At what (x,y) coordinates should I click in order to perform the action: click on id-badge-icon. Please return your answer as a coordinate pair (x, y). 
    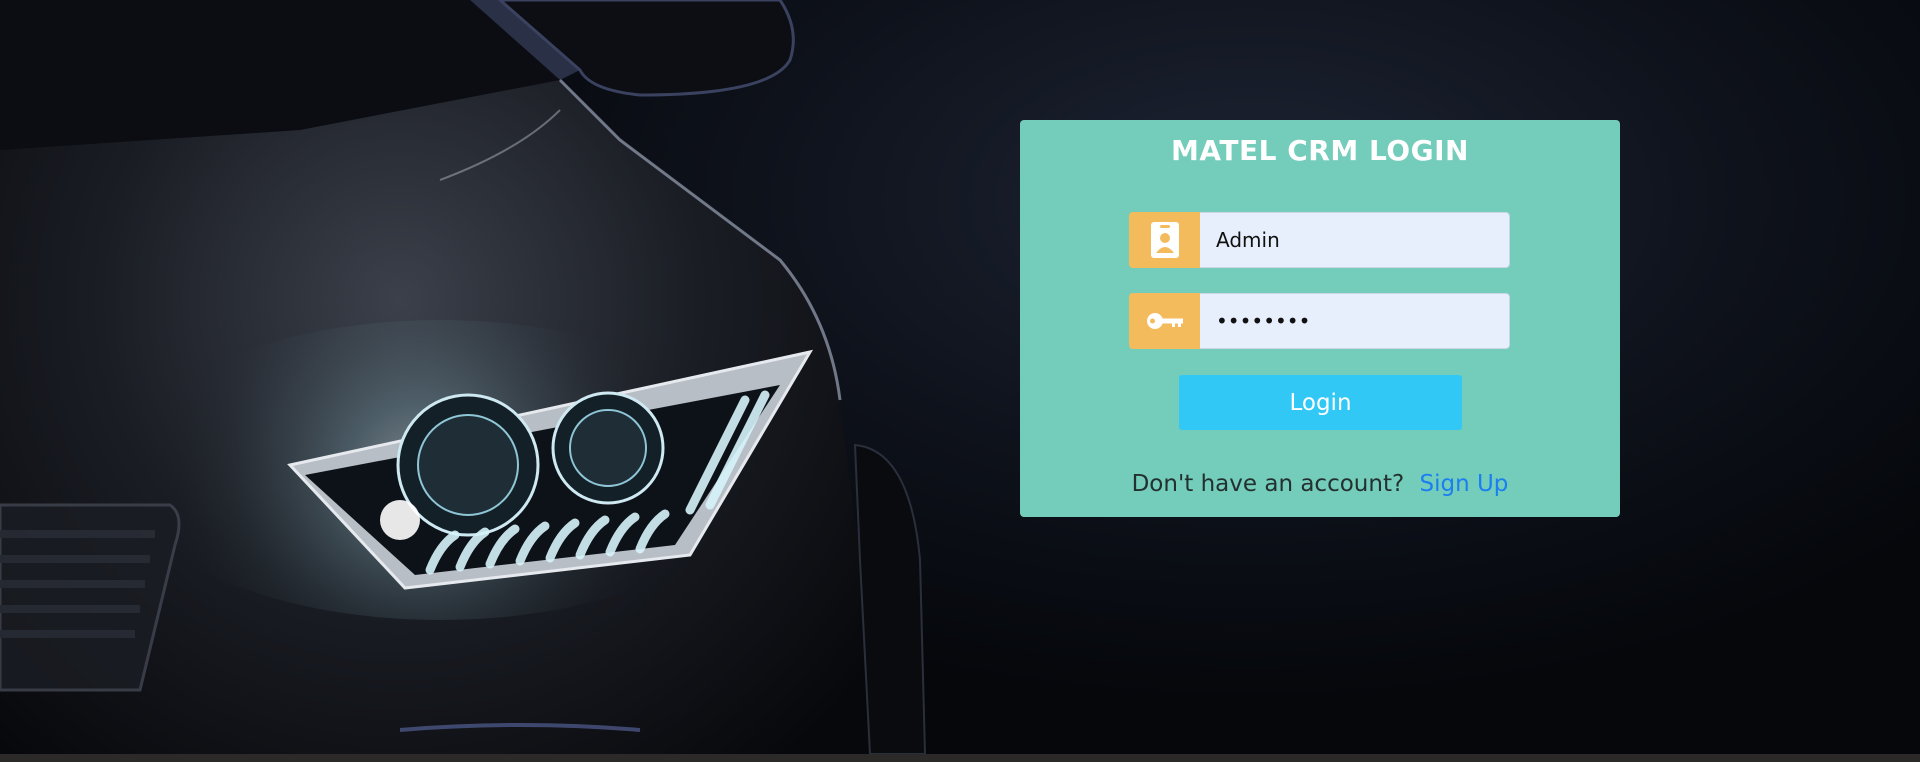
    Looking at the image, I should click on (1164, 240).